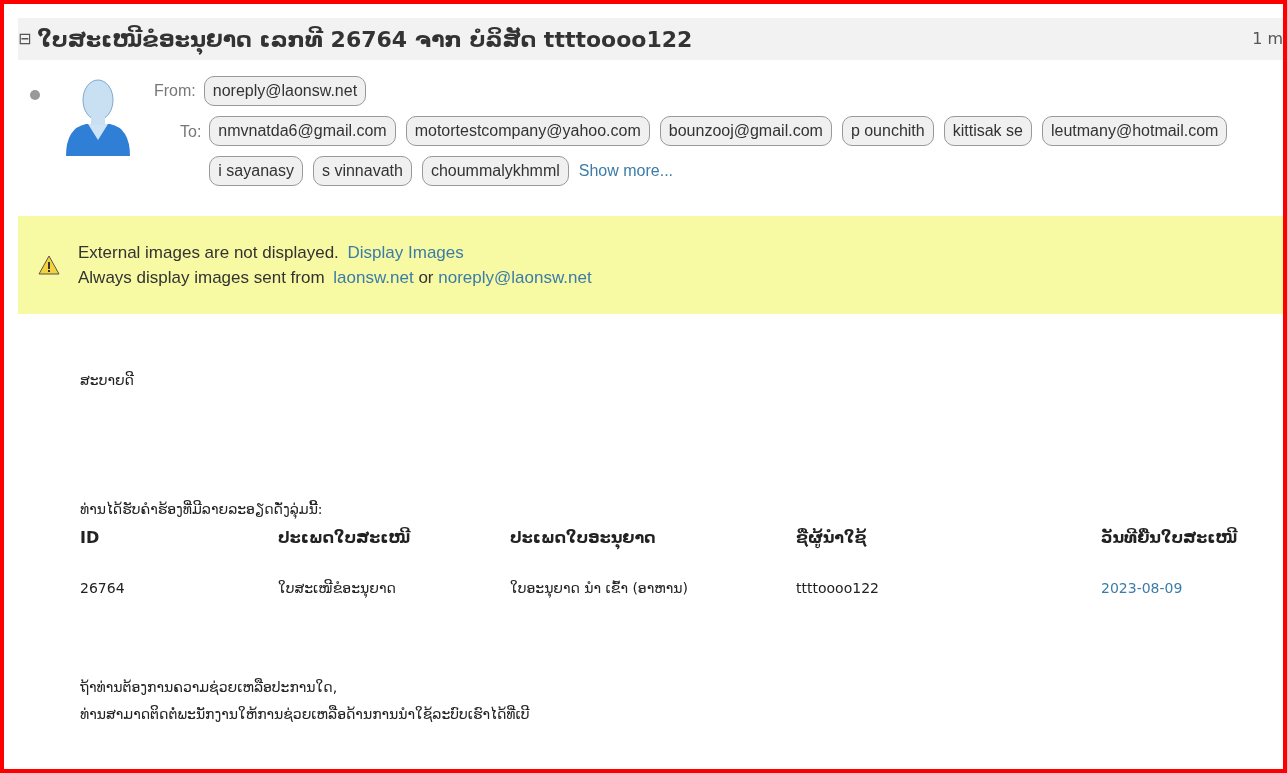 The height and width of the screenshot is (773, 1287). What do you see at coordinates (35, 94) in the screenshot?
I see `status-dot-icon` at bounding box center [35, 94].